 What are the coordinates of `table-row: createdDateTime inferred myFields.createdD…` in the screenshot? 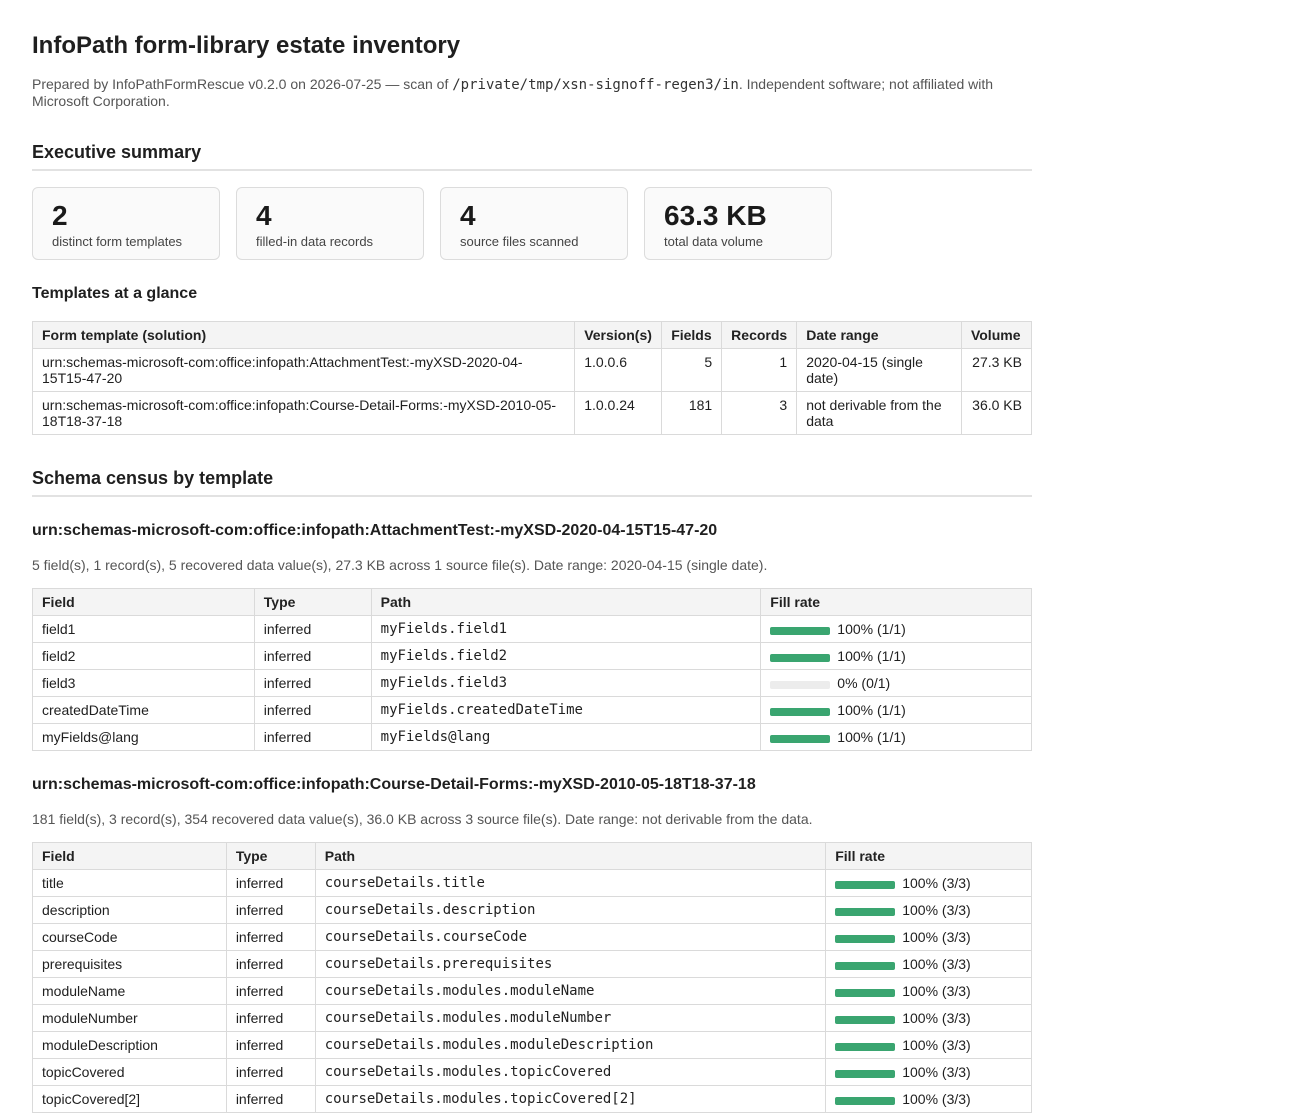 It's located at (532, 710).